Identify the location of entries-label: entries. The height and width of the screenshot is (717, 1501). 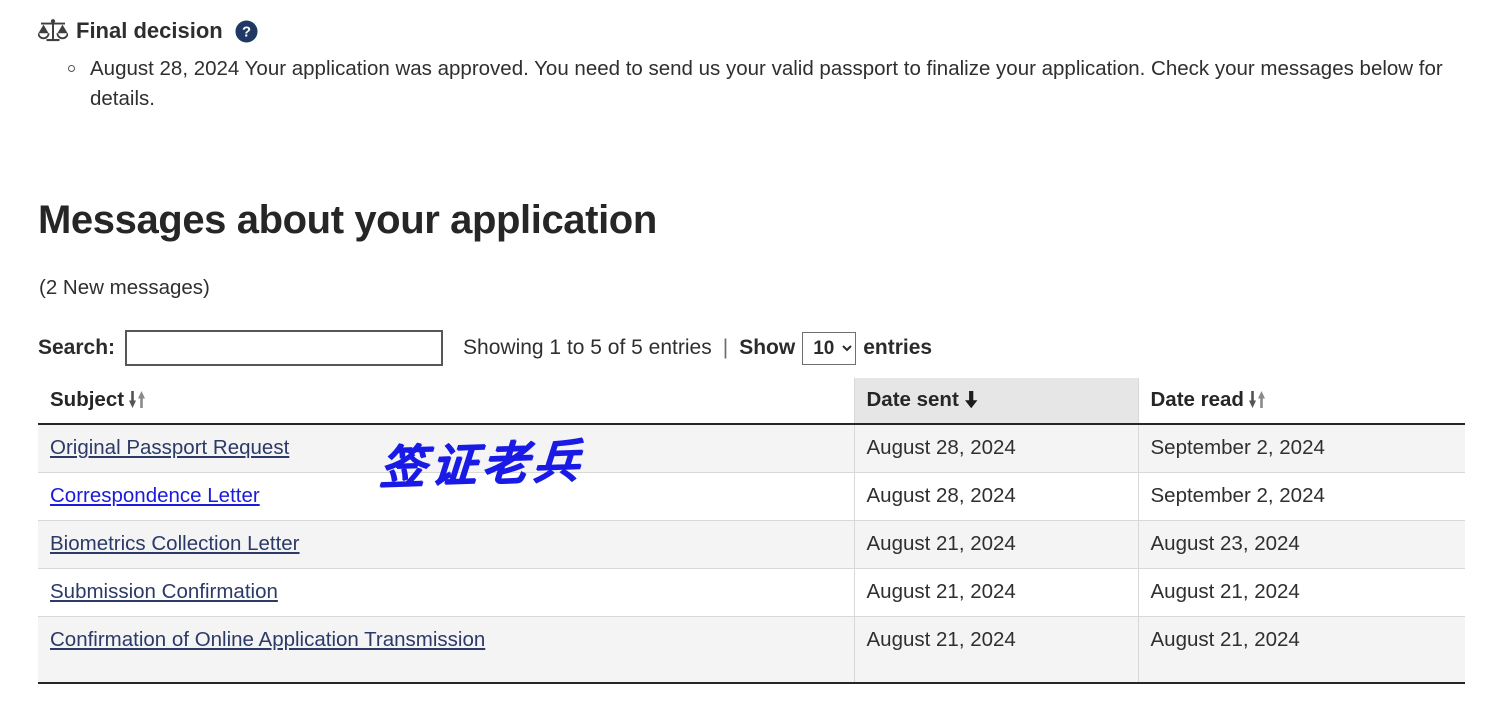
(898, 347).